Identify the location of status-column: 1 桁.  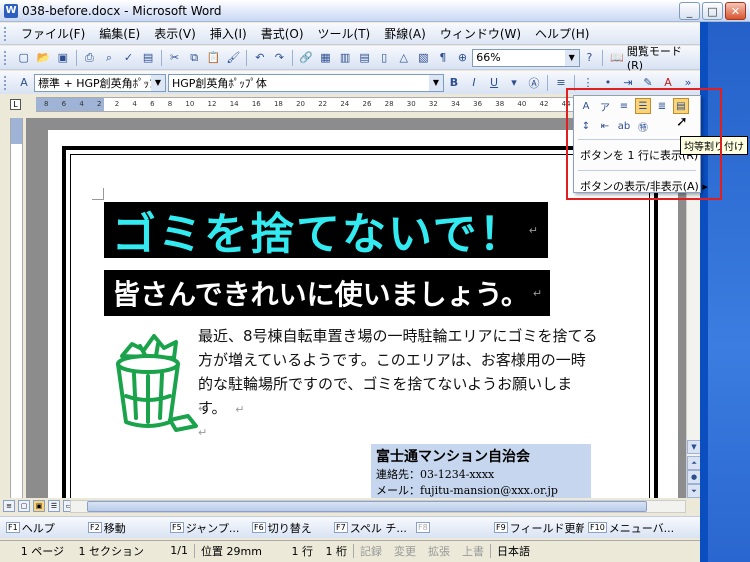
(336, 551).